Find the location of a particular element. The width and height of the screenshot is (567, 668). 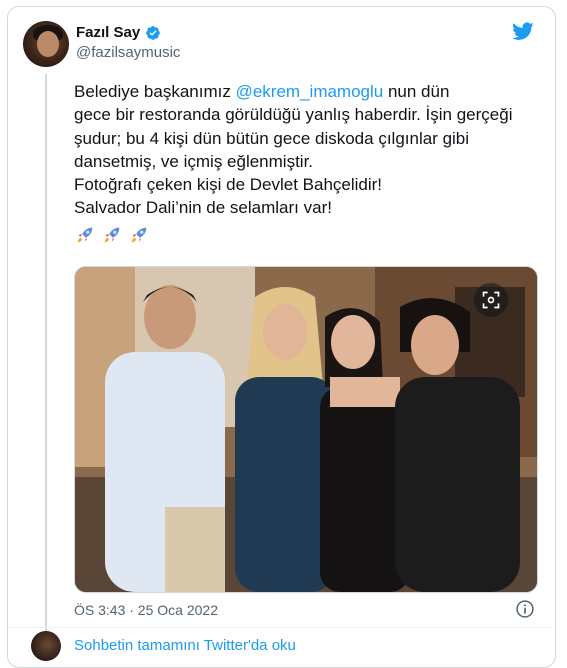

reply-avatar is located at coordinates (46, 646).